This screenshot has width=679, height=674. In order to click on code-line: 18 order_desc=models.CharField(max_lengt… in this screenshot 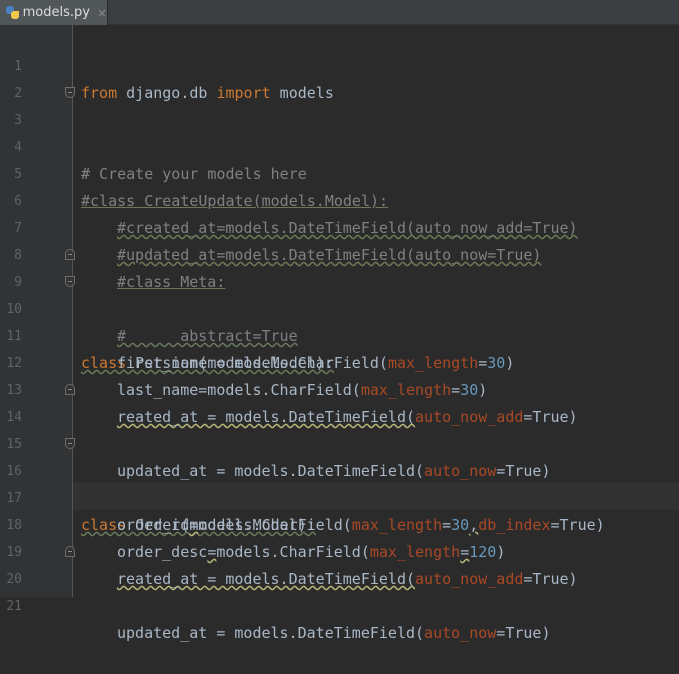, I will do `click(339, 523)`.